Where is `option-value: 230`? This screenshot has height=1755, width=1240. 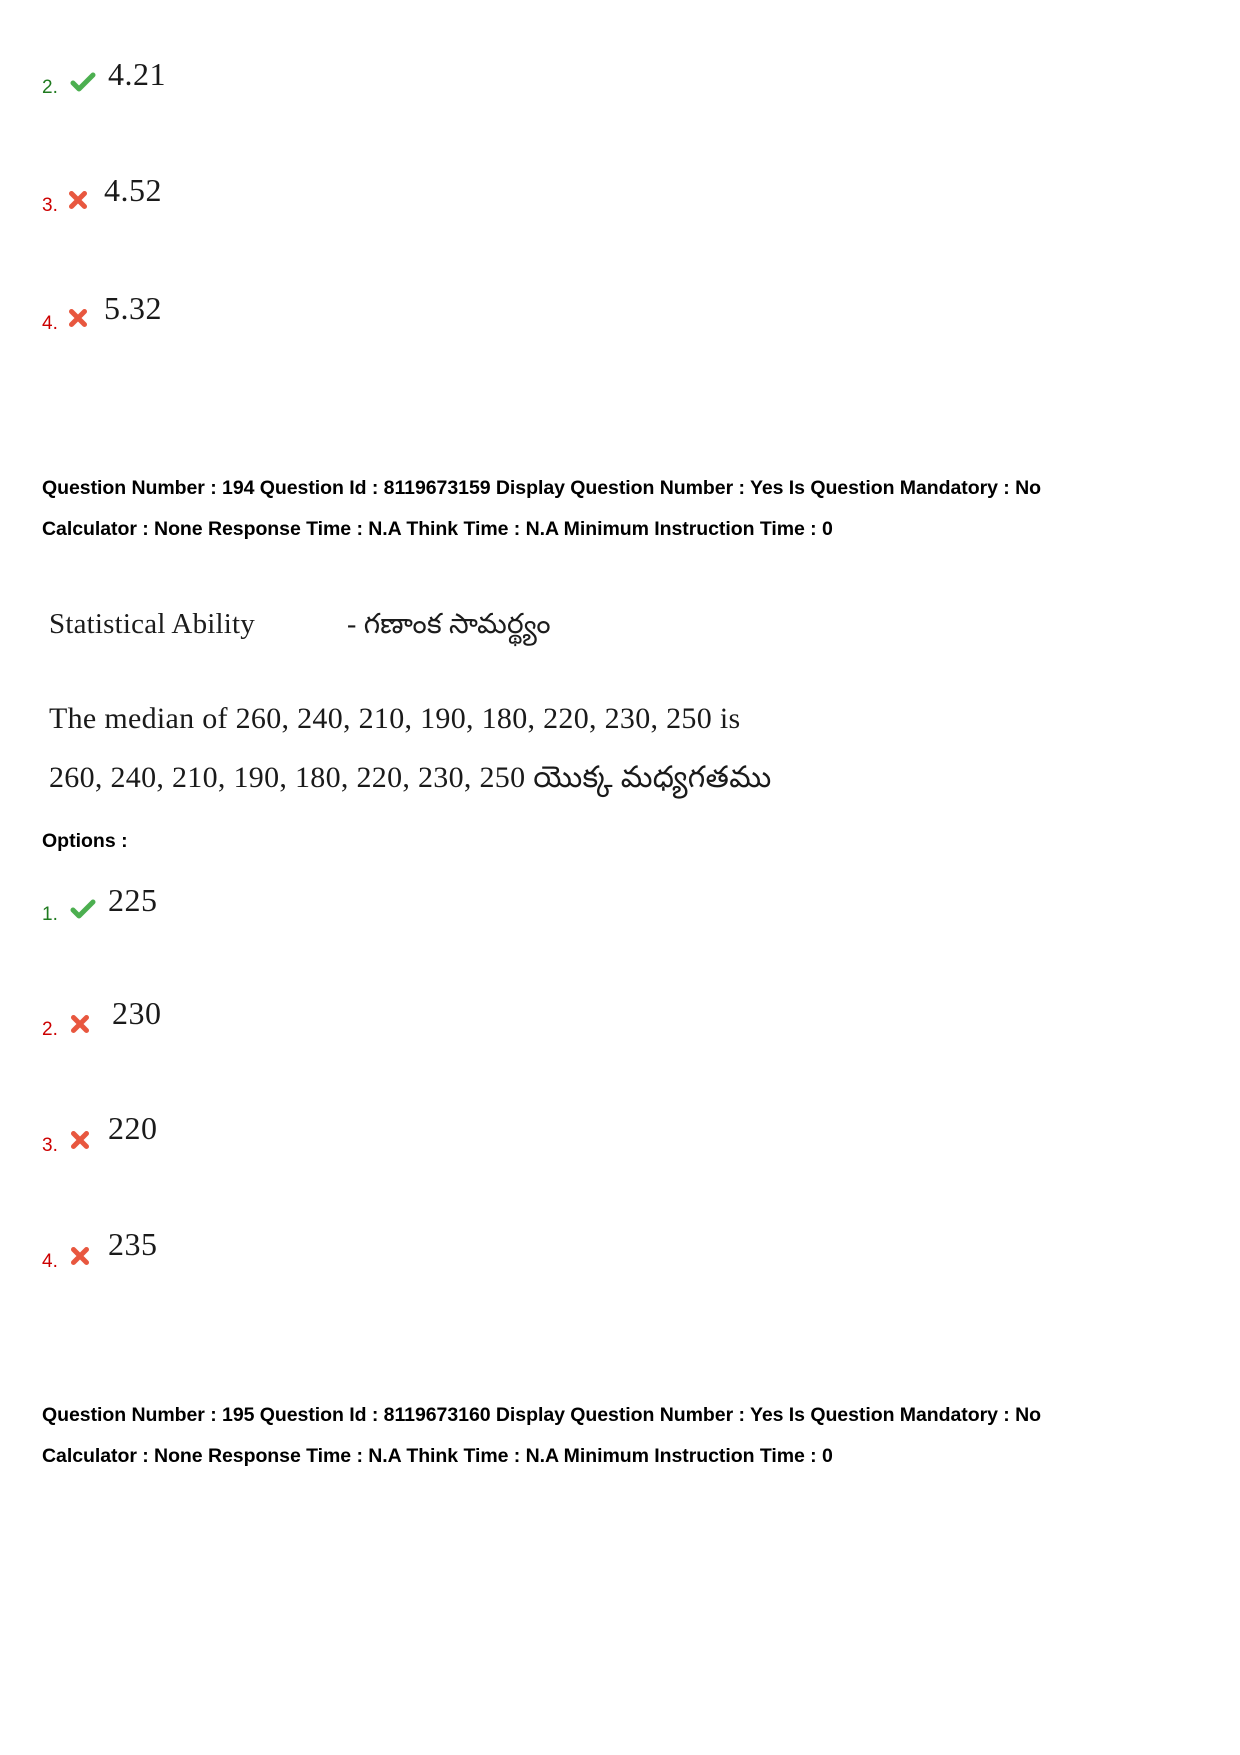
option-value: 230 is located at coordinates (137, 1013).